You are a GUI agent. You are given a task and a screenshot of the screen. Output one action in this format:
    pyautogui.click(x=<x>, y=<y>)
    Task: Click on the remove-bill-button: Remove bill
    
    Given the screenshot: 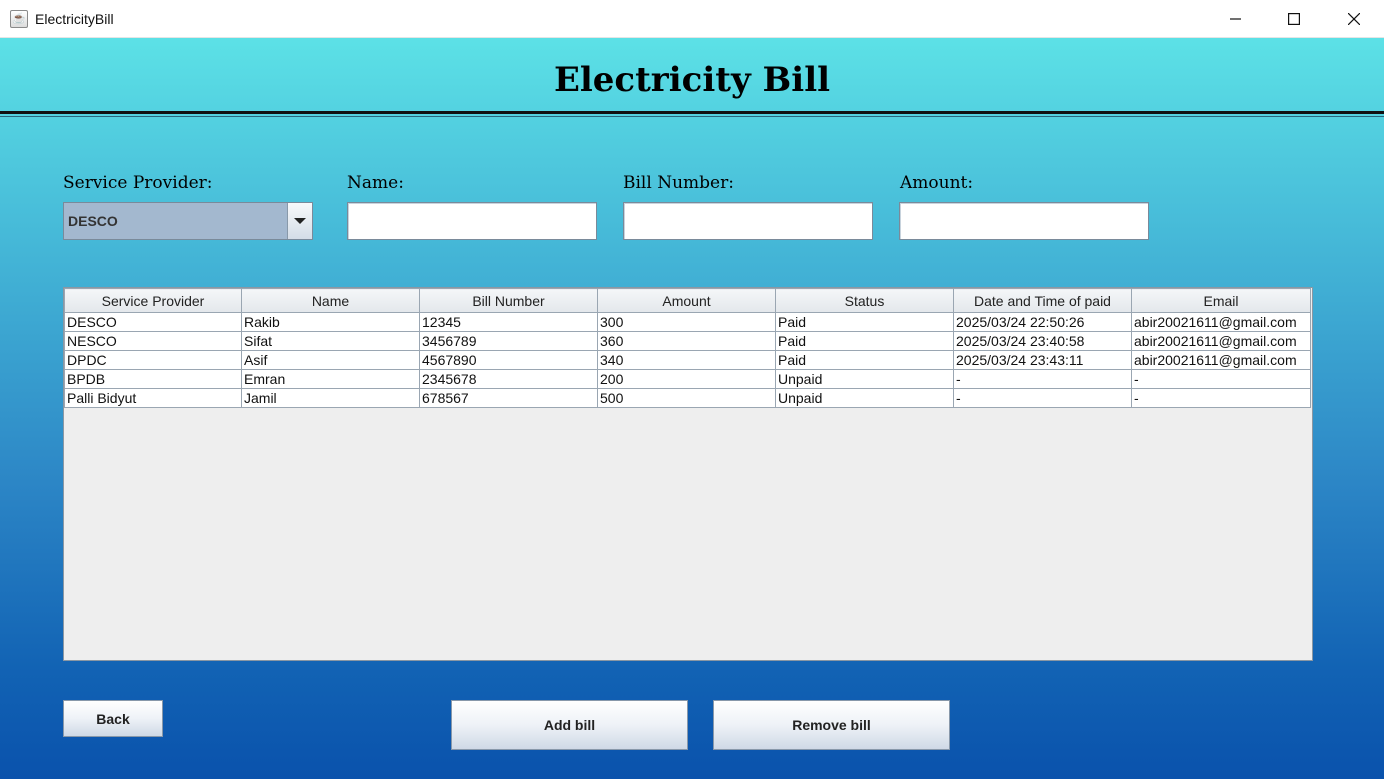 What is the action you would take?
    pyautogui.click(x=831, y=725)
    